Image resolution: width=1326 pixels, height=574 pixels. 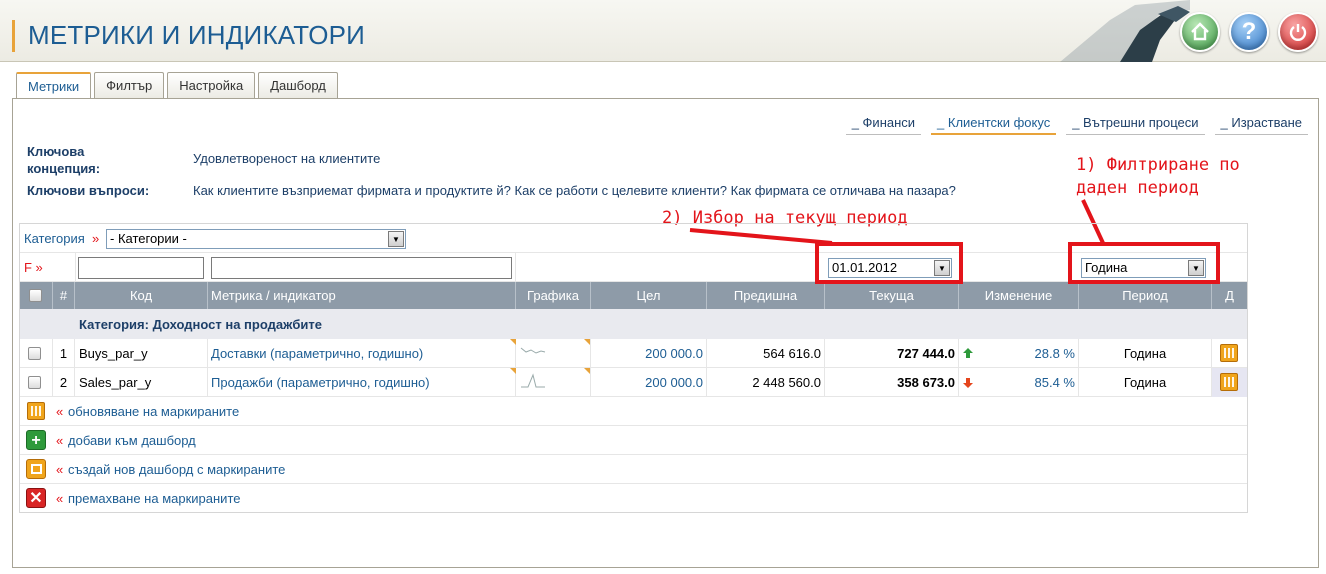 I want to click on add-to-dashboard-link: добави към дашборд, so click(x=132, y=440).